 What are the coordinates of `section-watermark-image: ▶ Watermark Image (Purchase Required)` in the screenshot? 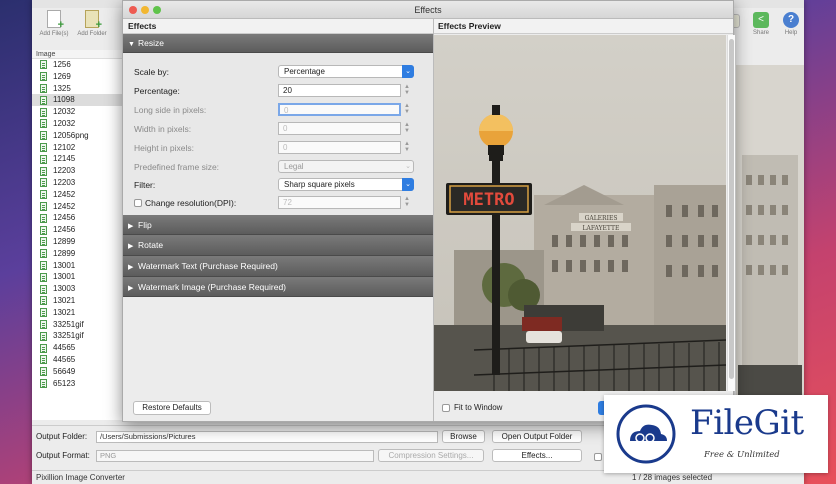 It's located at (278, 287).